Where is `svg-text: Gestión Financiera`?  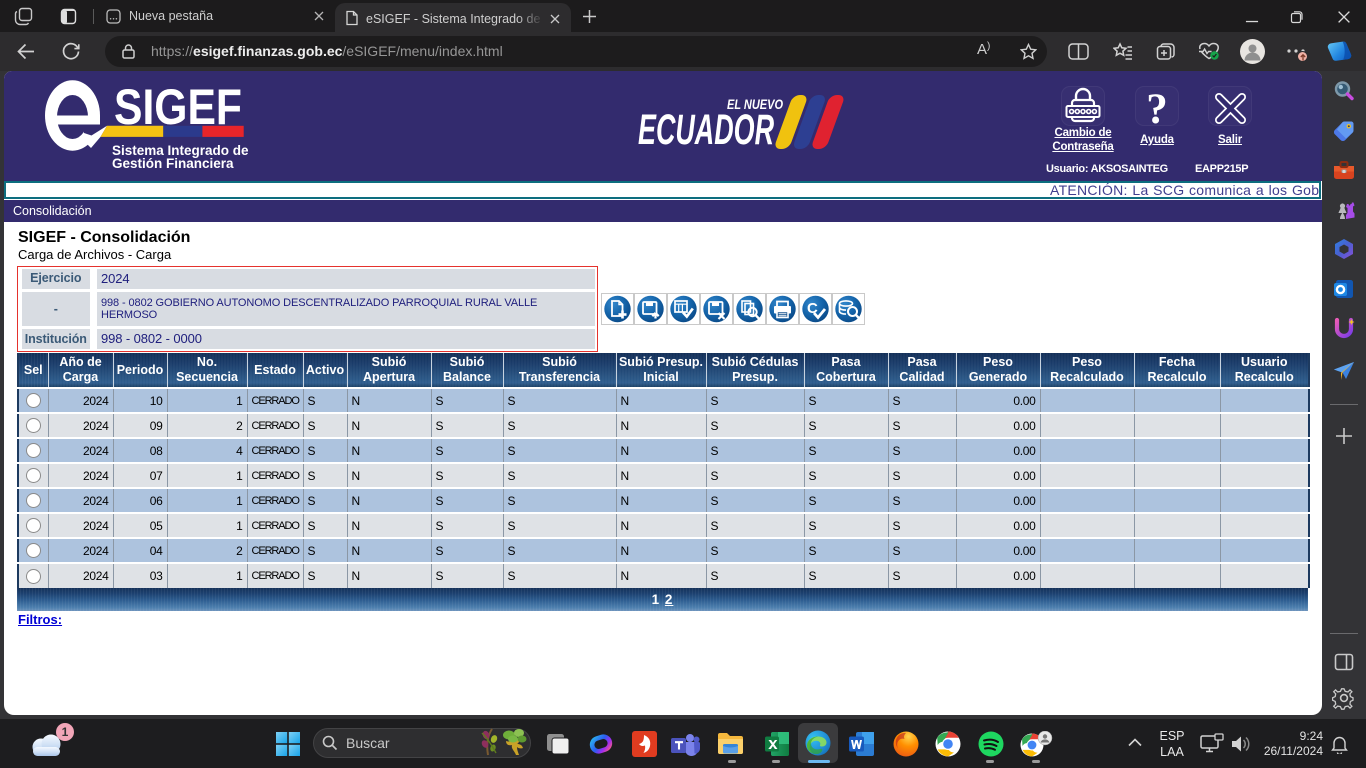 svg-text: Gestión Financiera is located at coordinates (173, 163).